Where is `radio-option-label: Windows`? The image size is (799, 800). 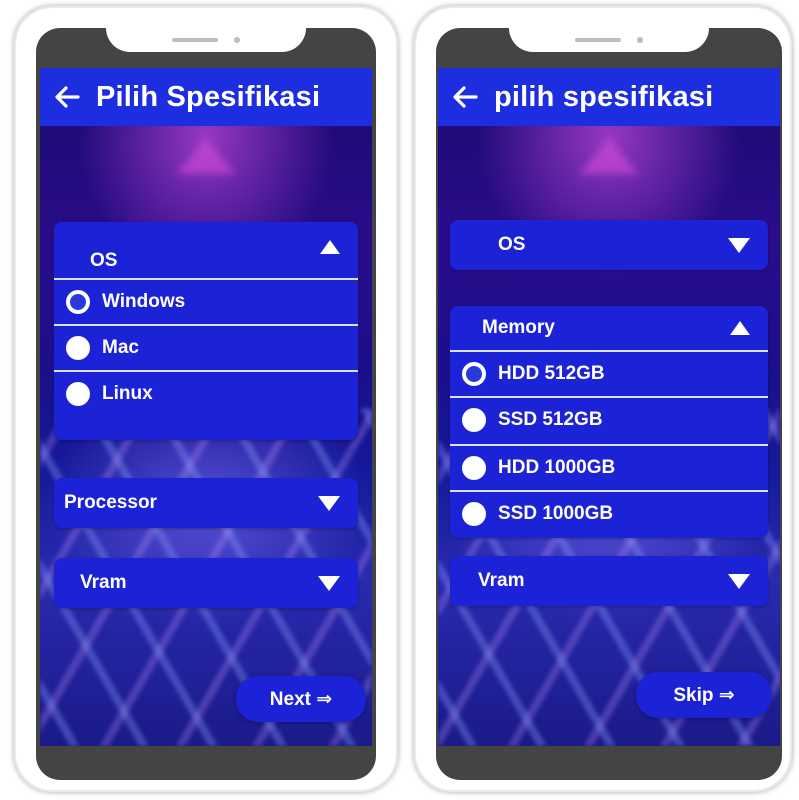
radio-option-label: Windows is located at coordinates (144, 301).